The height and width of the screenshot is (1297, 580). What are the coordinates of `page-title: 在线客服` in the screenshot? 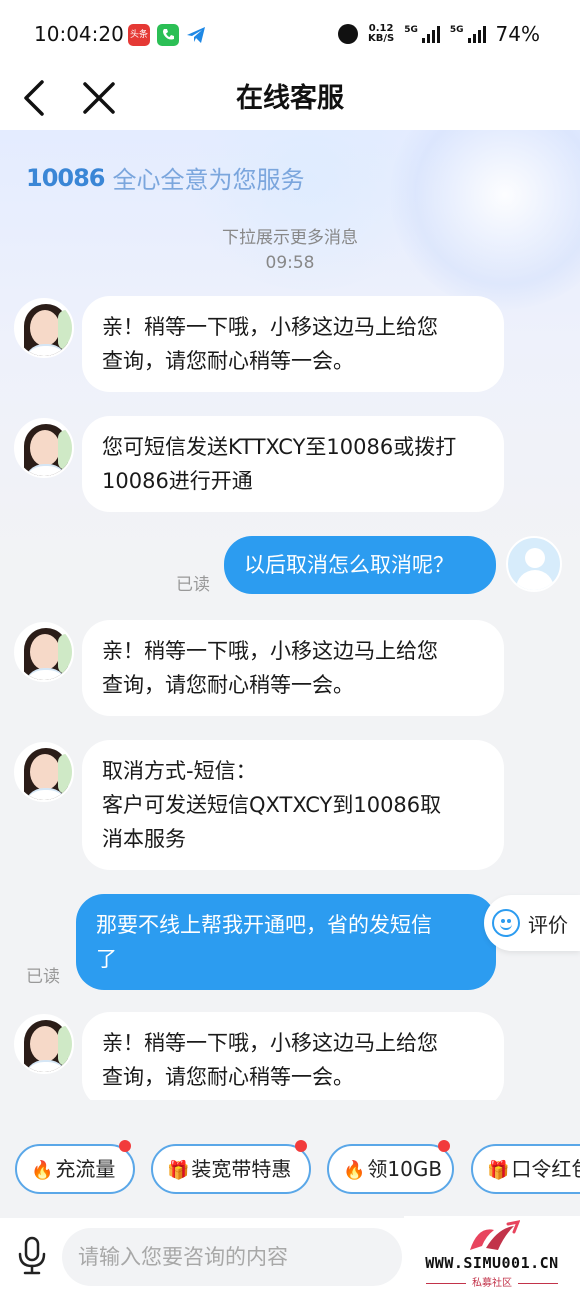 It's located at (290, 98).